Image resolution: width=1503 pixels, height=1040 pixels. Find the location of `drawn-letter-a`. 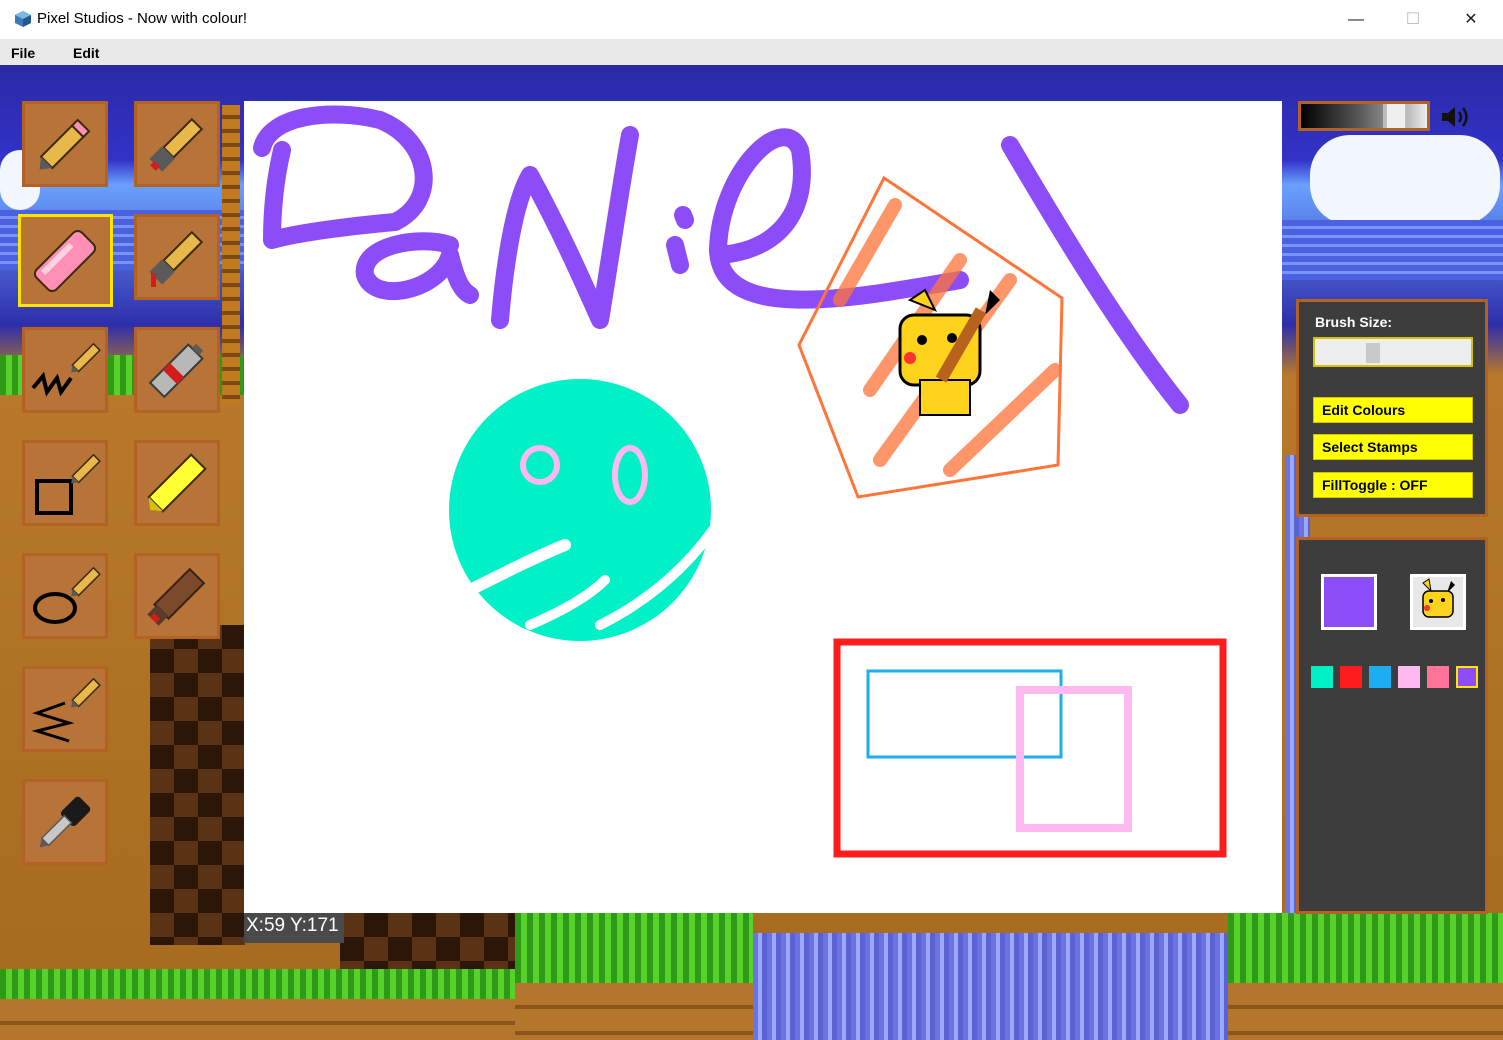

drawn-letter-a is located at coordinates (417, 268).